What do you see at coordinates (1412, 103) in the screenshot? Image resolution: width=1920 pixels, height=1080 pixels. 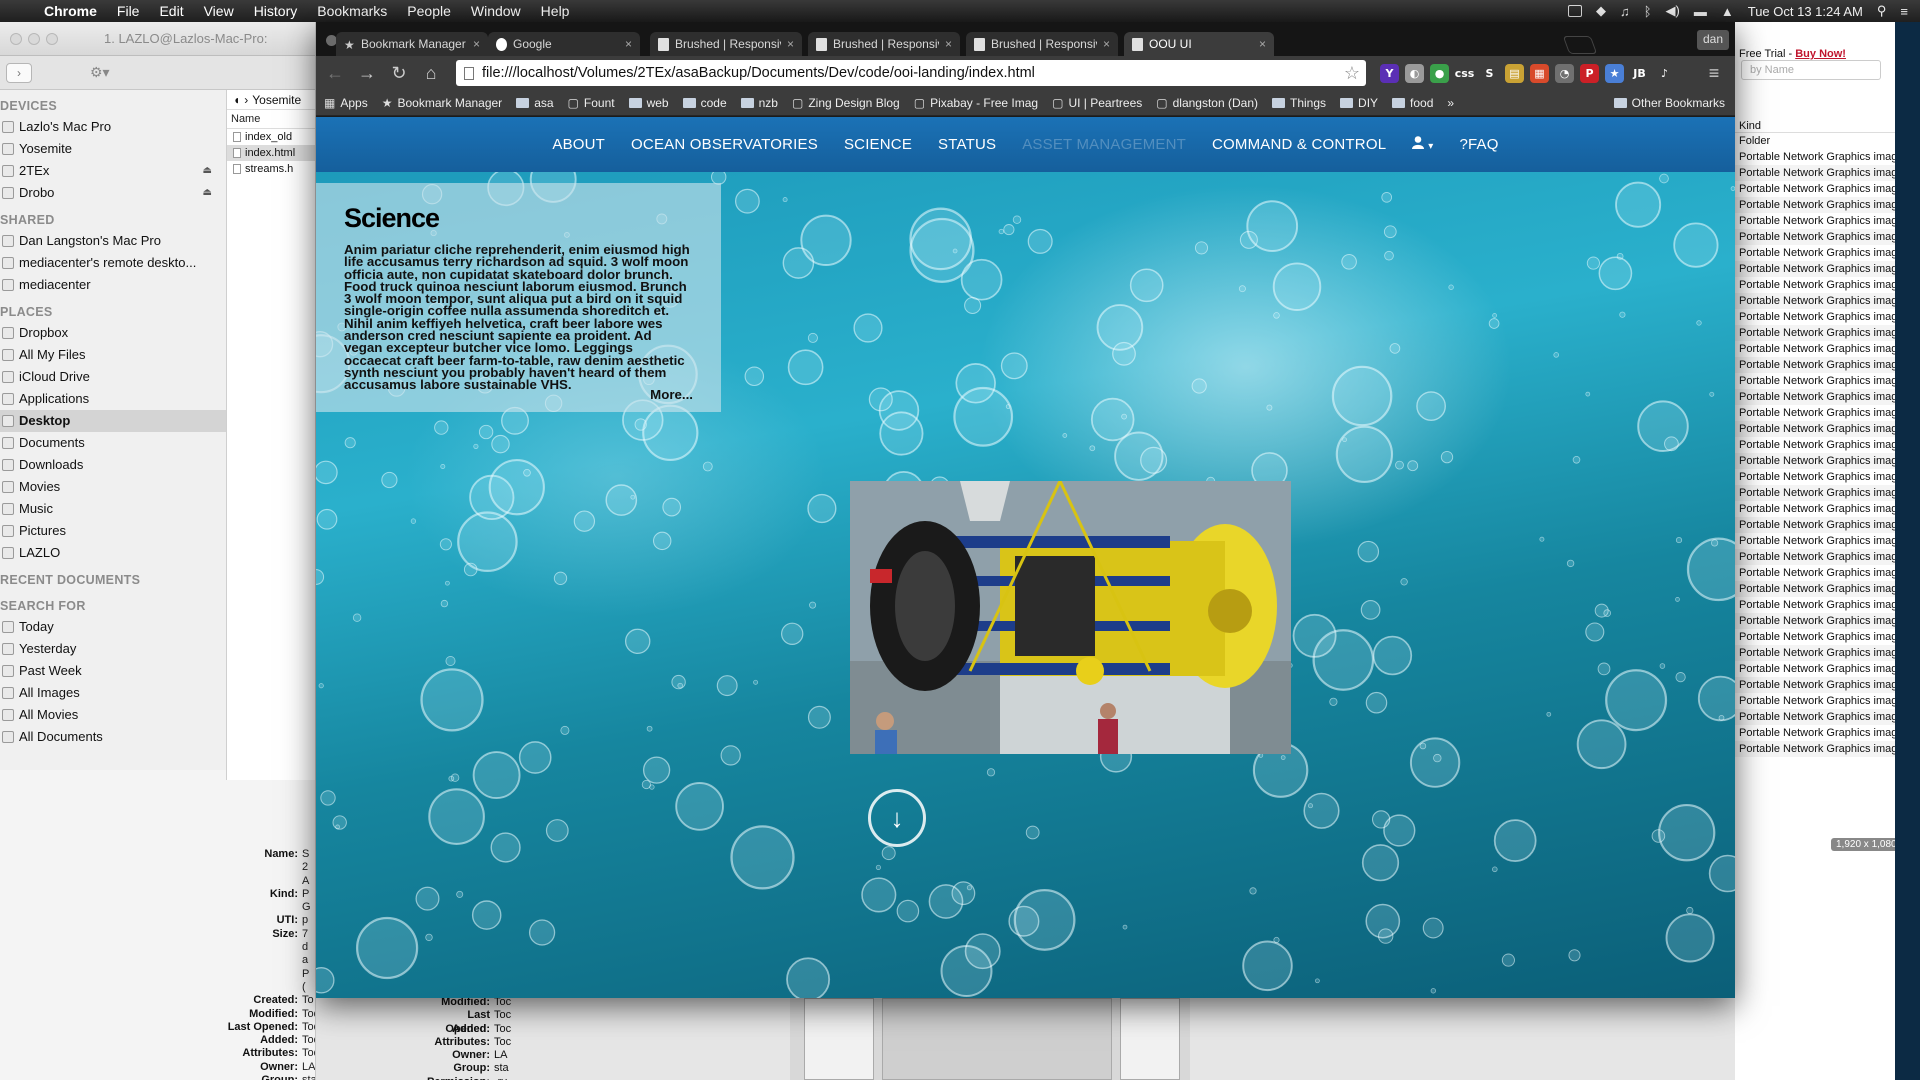 I see `bookmark-item: food` at bounding box center [1412, 103].